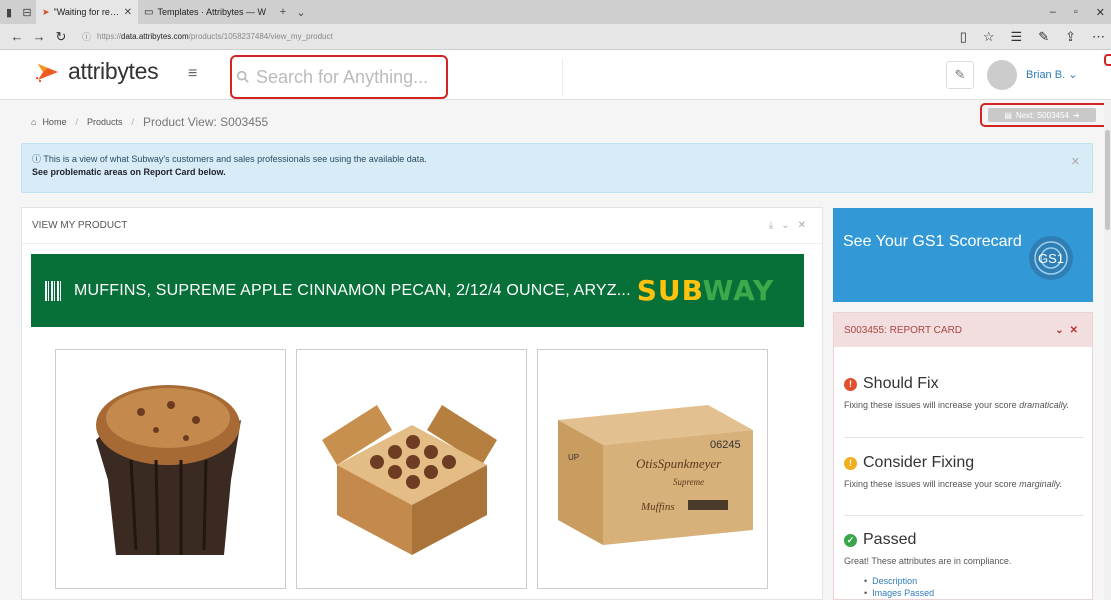 The image size is (1111, 600). I want to click on passed-list: Description Images Passed, so click(964, 587).